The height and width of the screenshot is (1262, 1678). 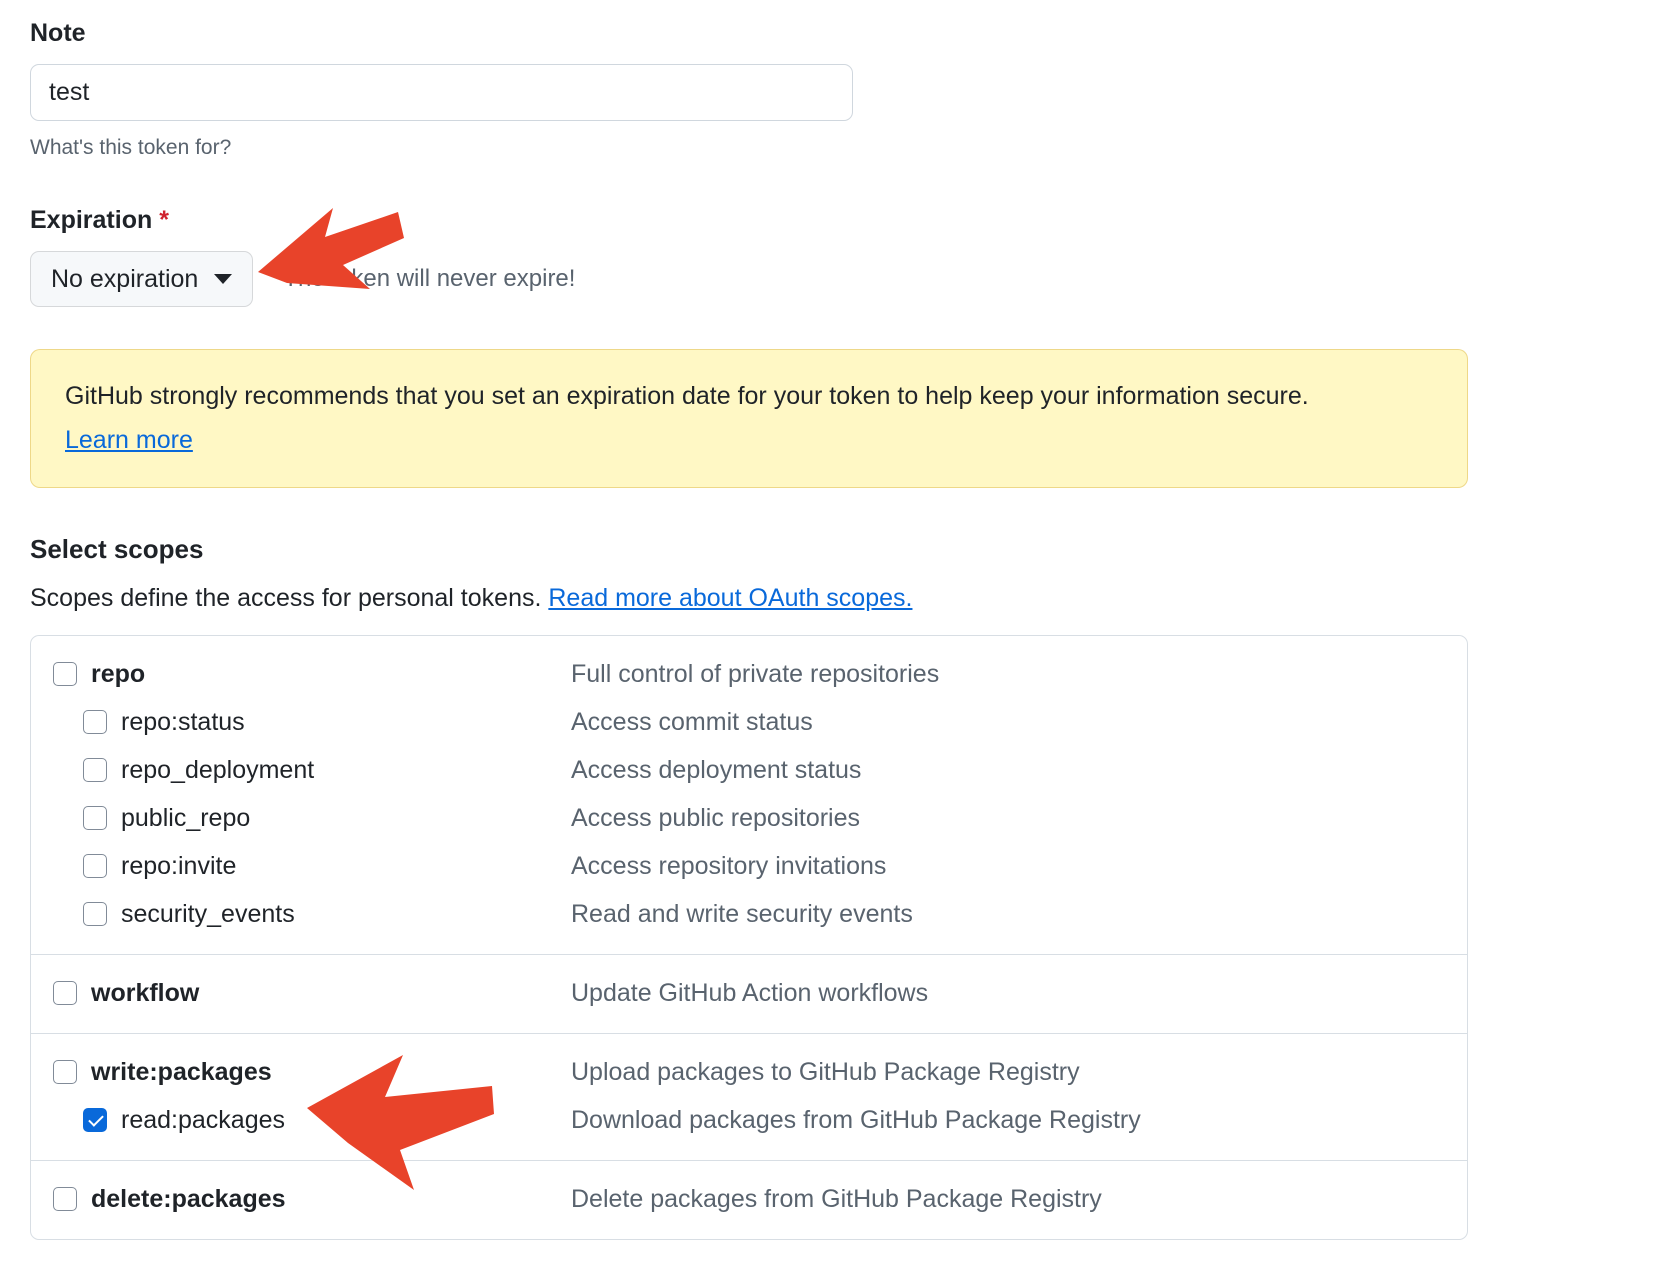 What do you see at coordinates (729, 865) in the screenshot?
I see `scope-description: Access repository invitations` at bounding box center [729, 865].